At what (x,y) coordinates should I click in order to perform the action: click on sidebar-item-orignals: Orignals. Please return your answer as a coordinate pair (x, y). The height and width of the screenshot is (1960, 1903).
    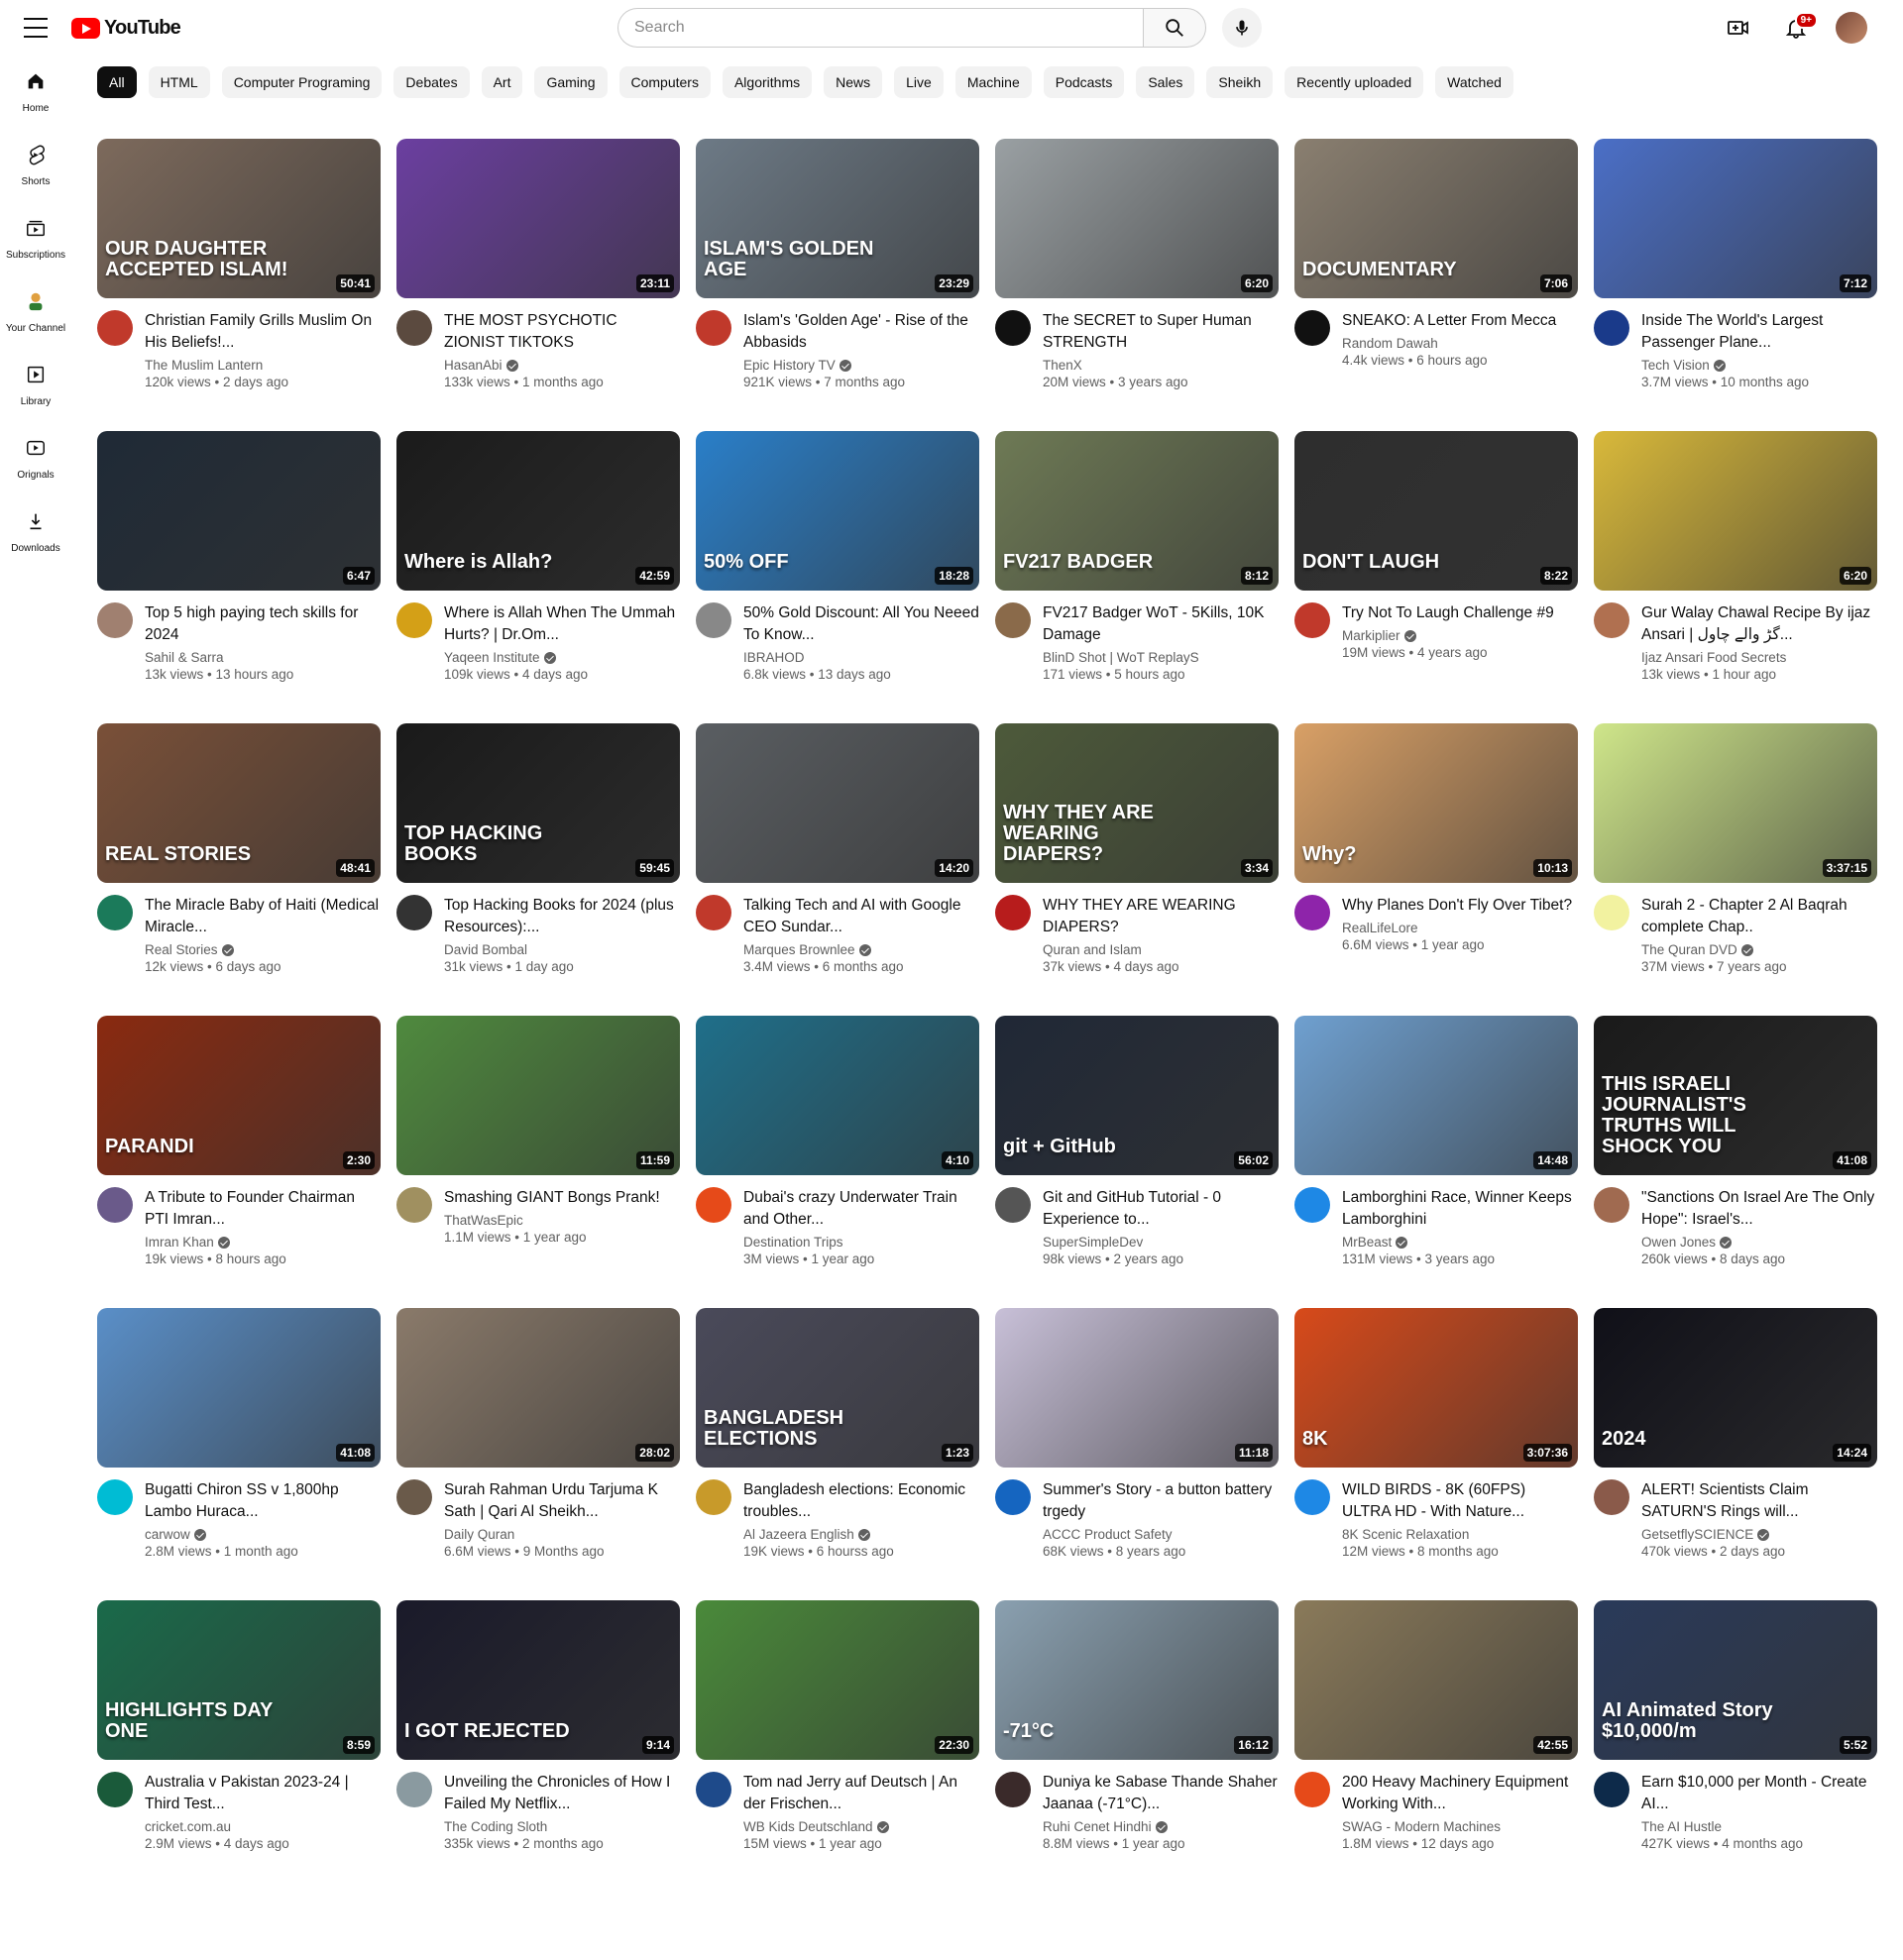
    Looking at the image, I should click on (35, 458).